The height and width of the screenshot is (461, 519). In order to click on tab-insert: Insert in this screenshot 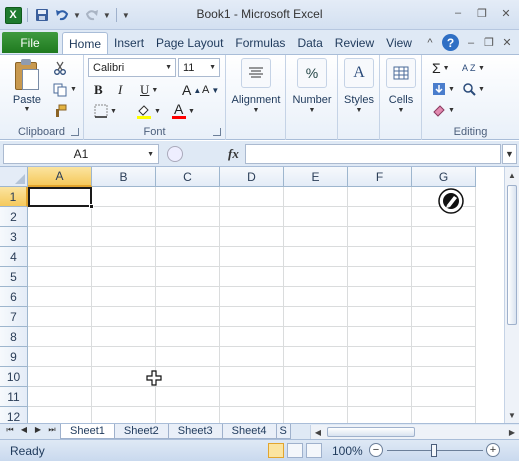, I will do `click(129, 43)`.